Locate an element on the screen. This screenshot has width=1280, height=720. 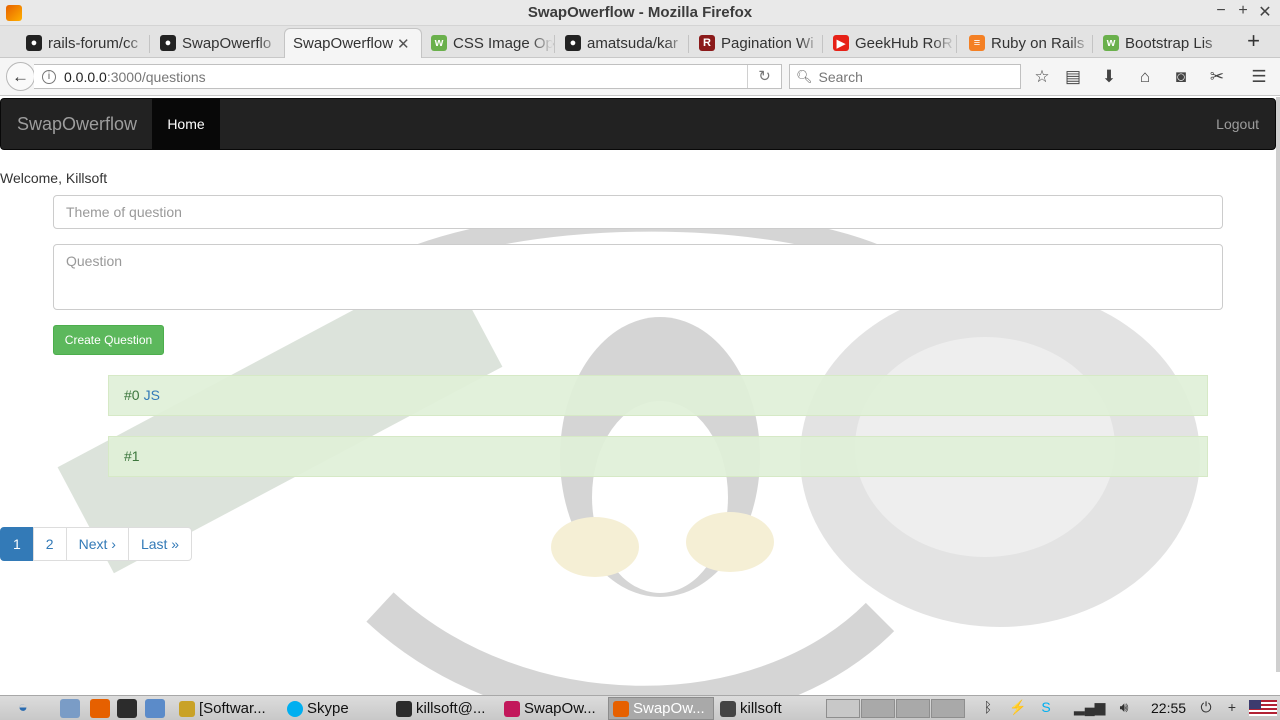
question-number: #0 is located at coordinates (132, 395).